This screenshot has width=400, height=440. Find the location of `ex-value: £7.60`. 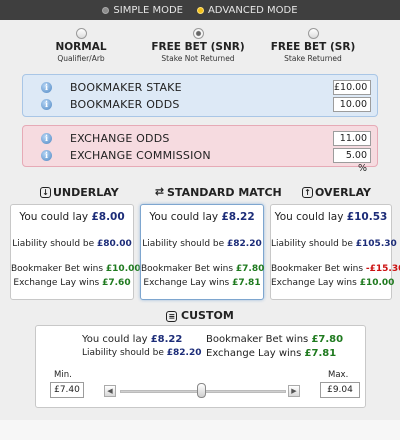

ex-value: £7.60 is located at coordinates (116, 283).